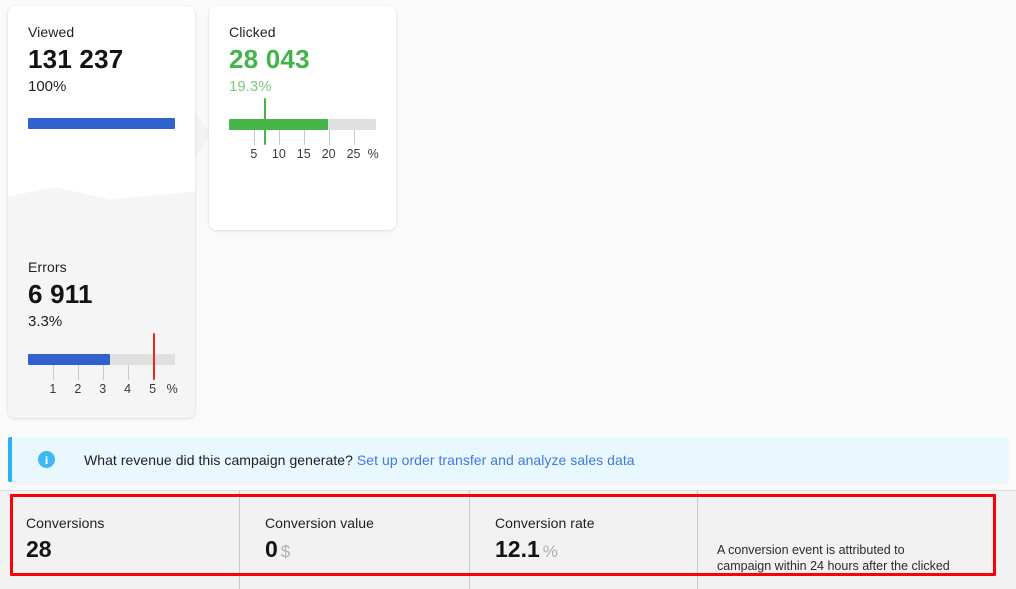  I want to click on gauge-tick-label: 4, so click(128, 389).